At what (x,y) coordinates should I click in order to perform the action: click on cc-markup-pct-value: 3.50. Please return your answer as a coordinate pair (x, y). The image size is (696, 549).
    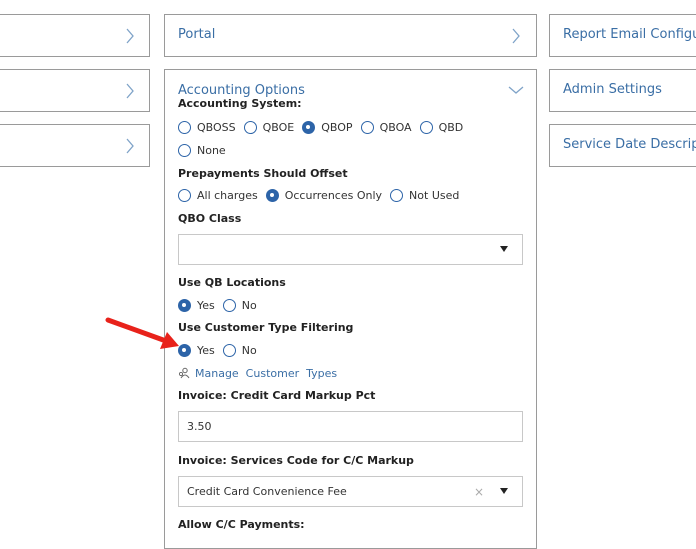
    Looking at the image, I should click on (199, 426).